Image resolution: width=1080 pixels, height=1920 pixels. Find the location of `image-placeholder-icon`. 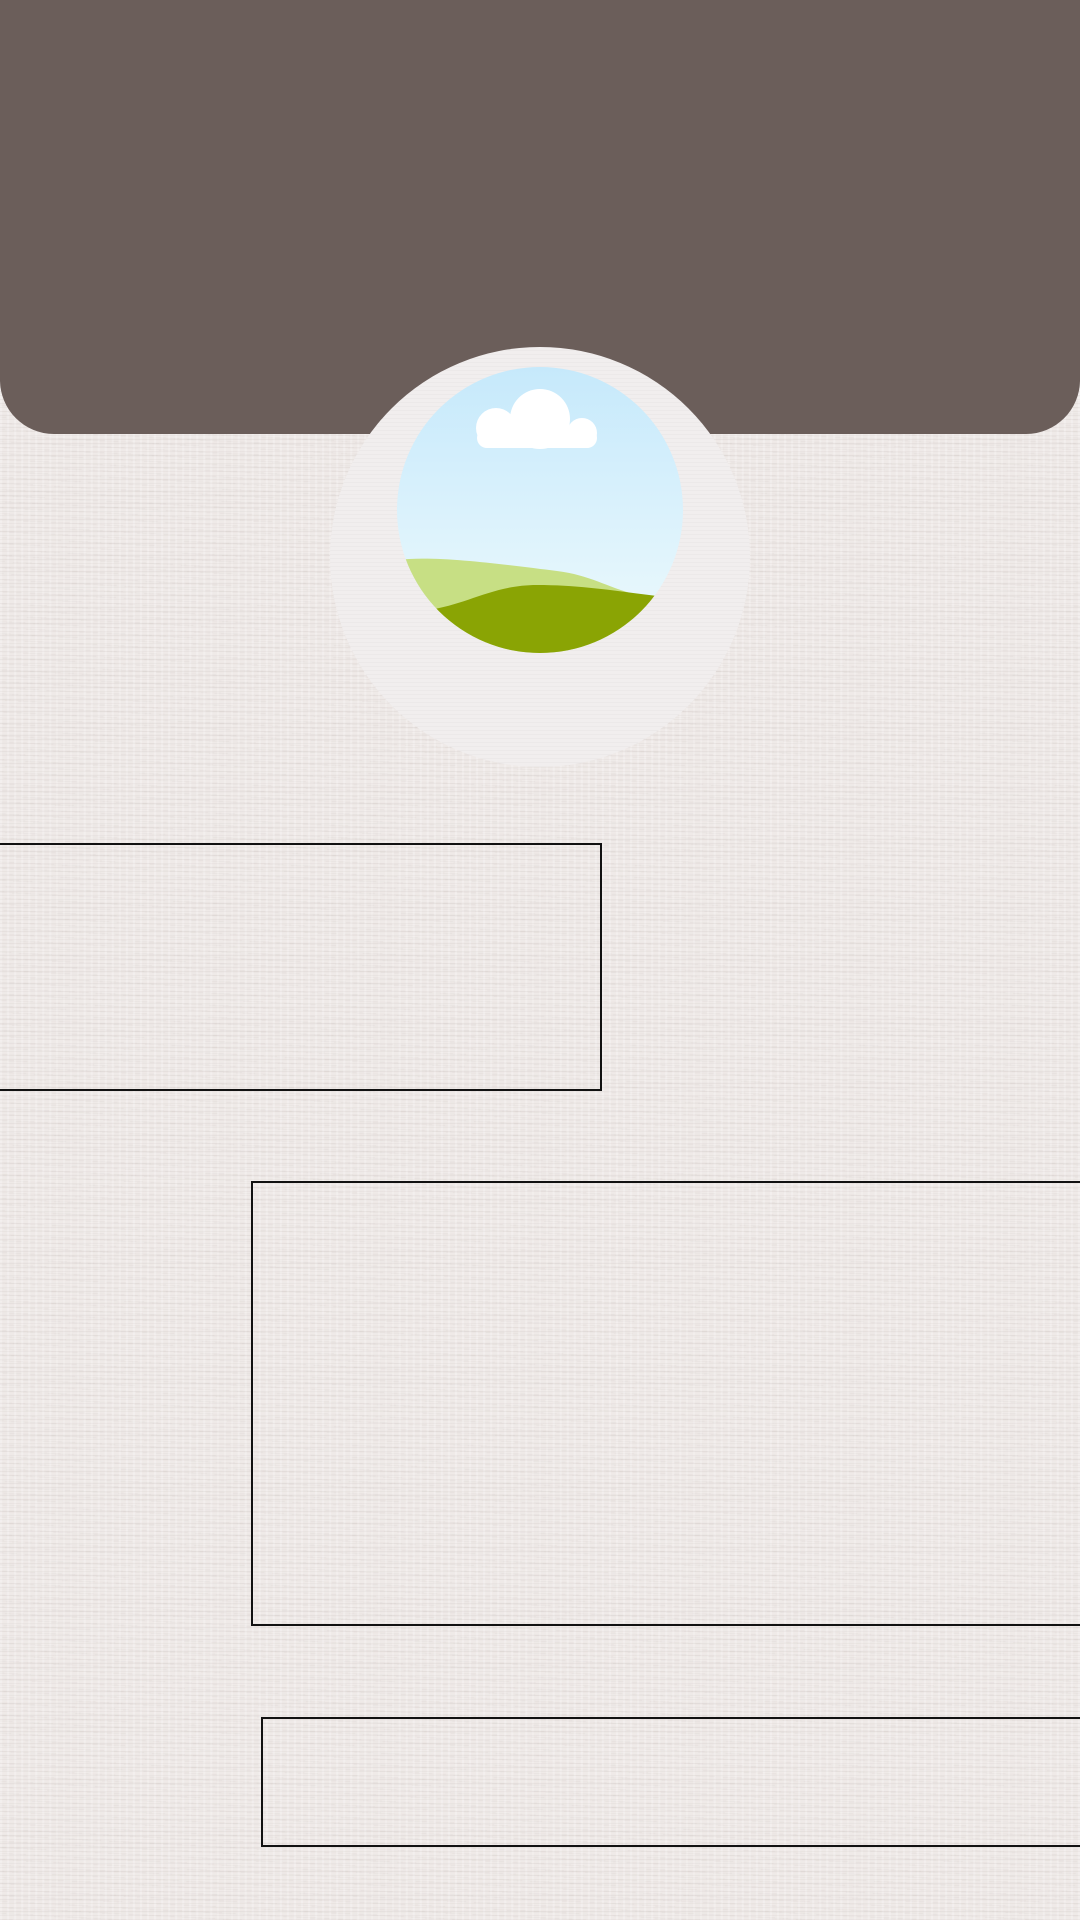

image-placeholder-icon is located at coordinates (540, 510).